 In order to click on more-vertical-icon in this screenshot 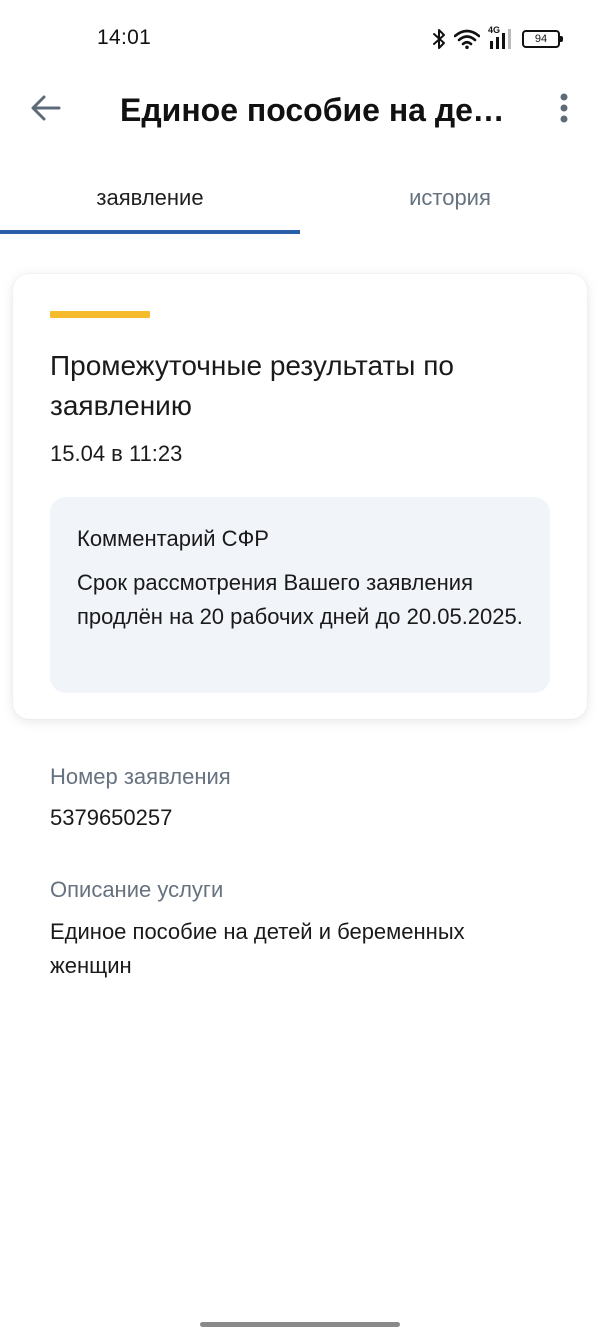, I will do `click(564, 110)`.